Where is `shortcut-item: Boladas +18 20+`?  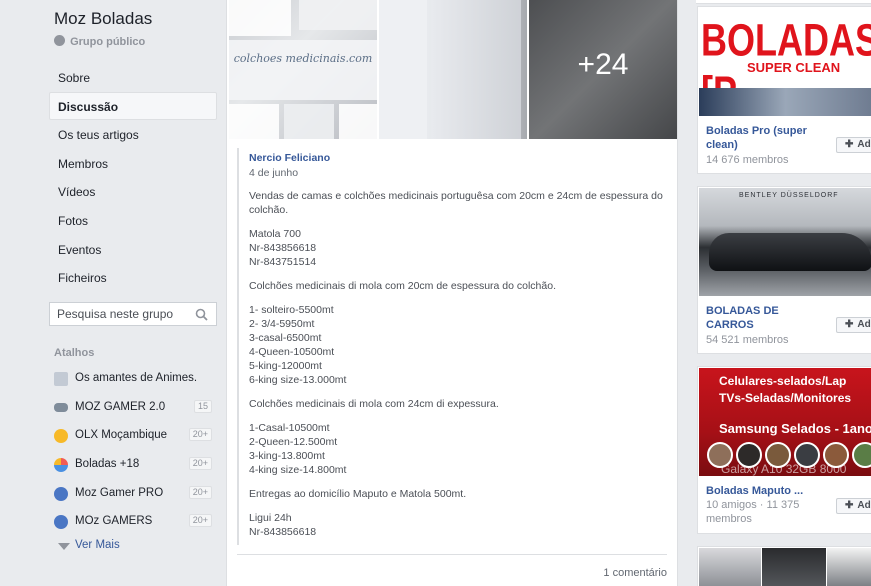 shortcut-item: Boladas +18 20+ is located at coordinates (134, 464).